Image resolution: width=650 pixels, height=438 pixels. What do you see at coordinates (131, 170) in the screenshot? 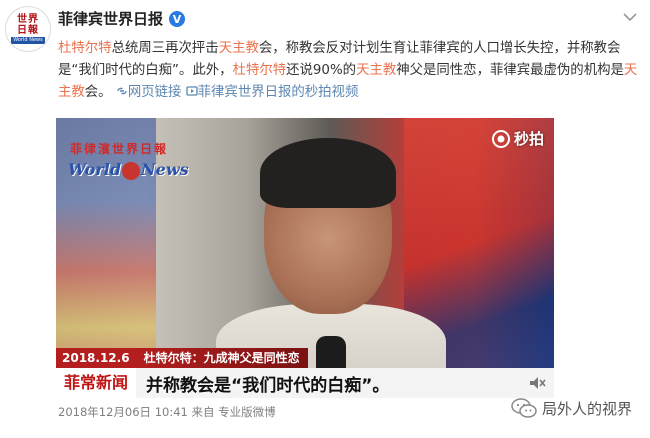
I see `globe-icon` at bounding box center [131, 170].